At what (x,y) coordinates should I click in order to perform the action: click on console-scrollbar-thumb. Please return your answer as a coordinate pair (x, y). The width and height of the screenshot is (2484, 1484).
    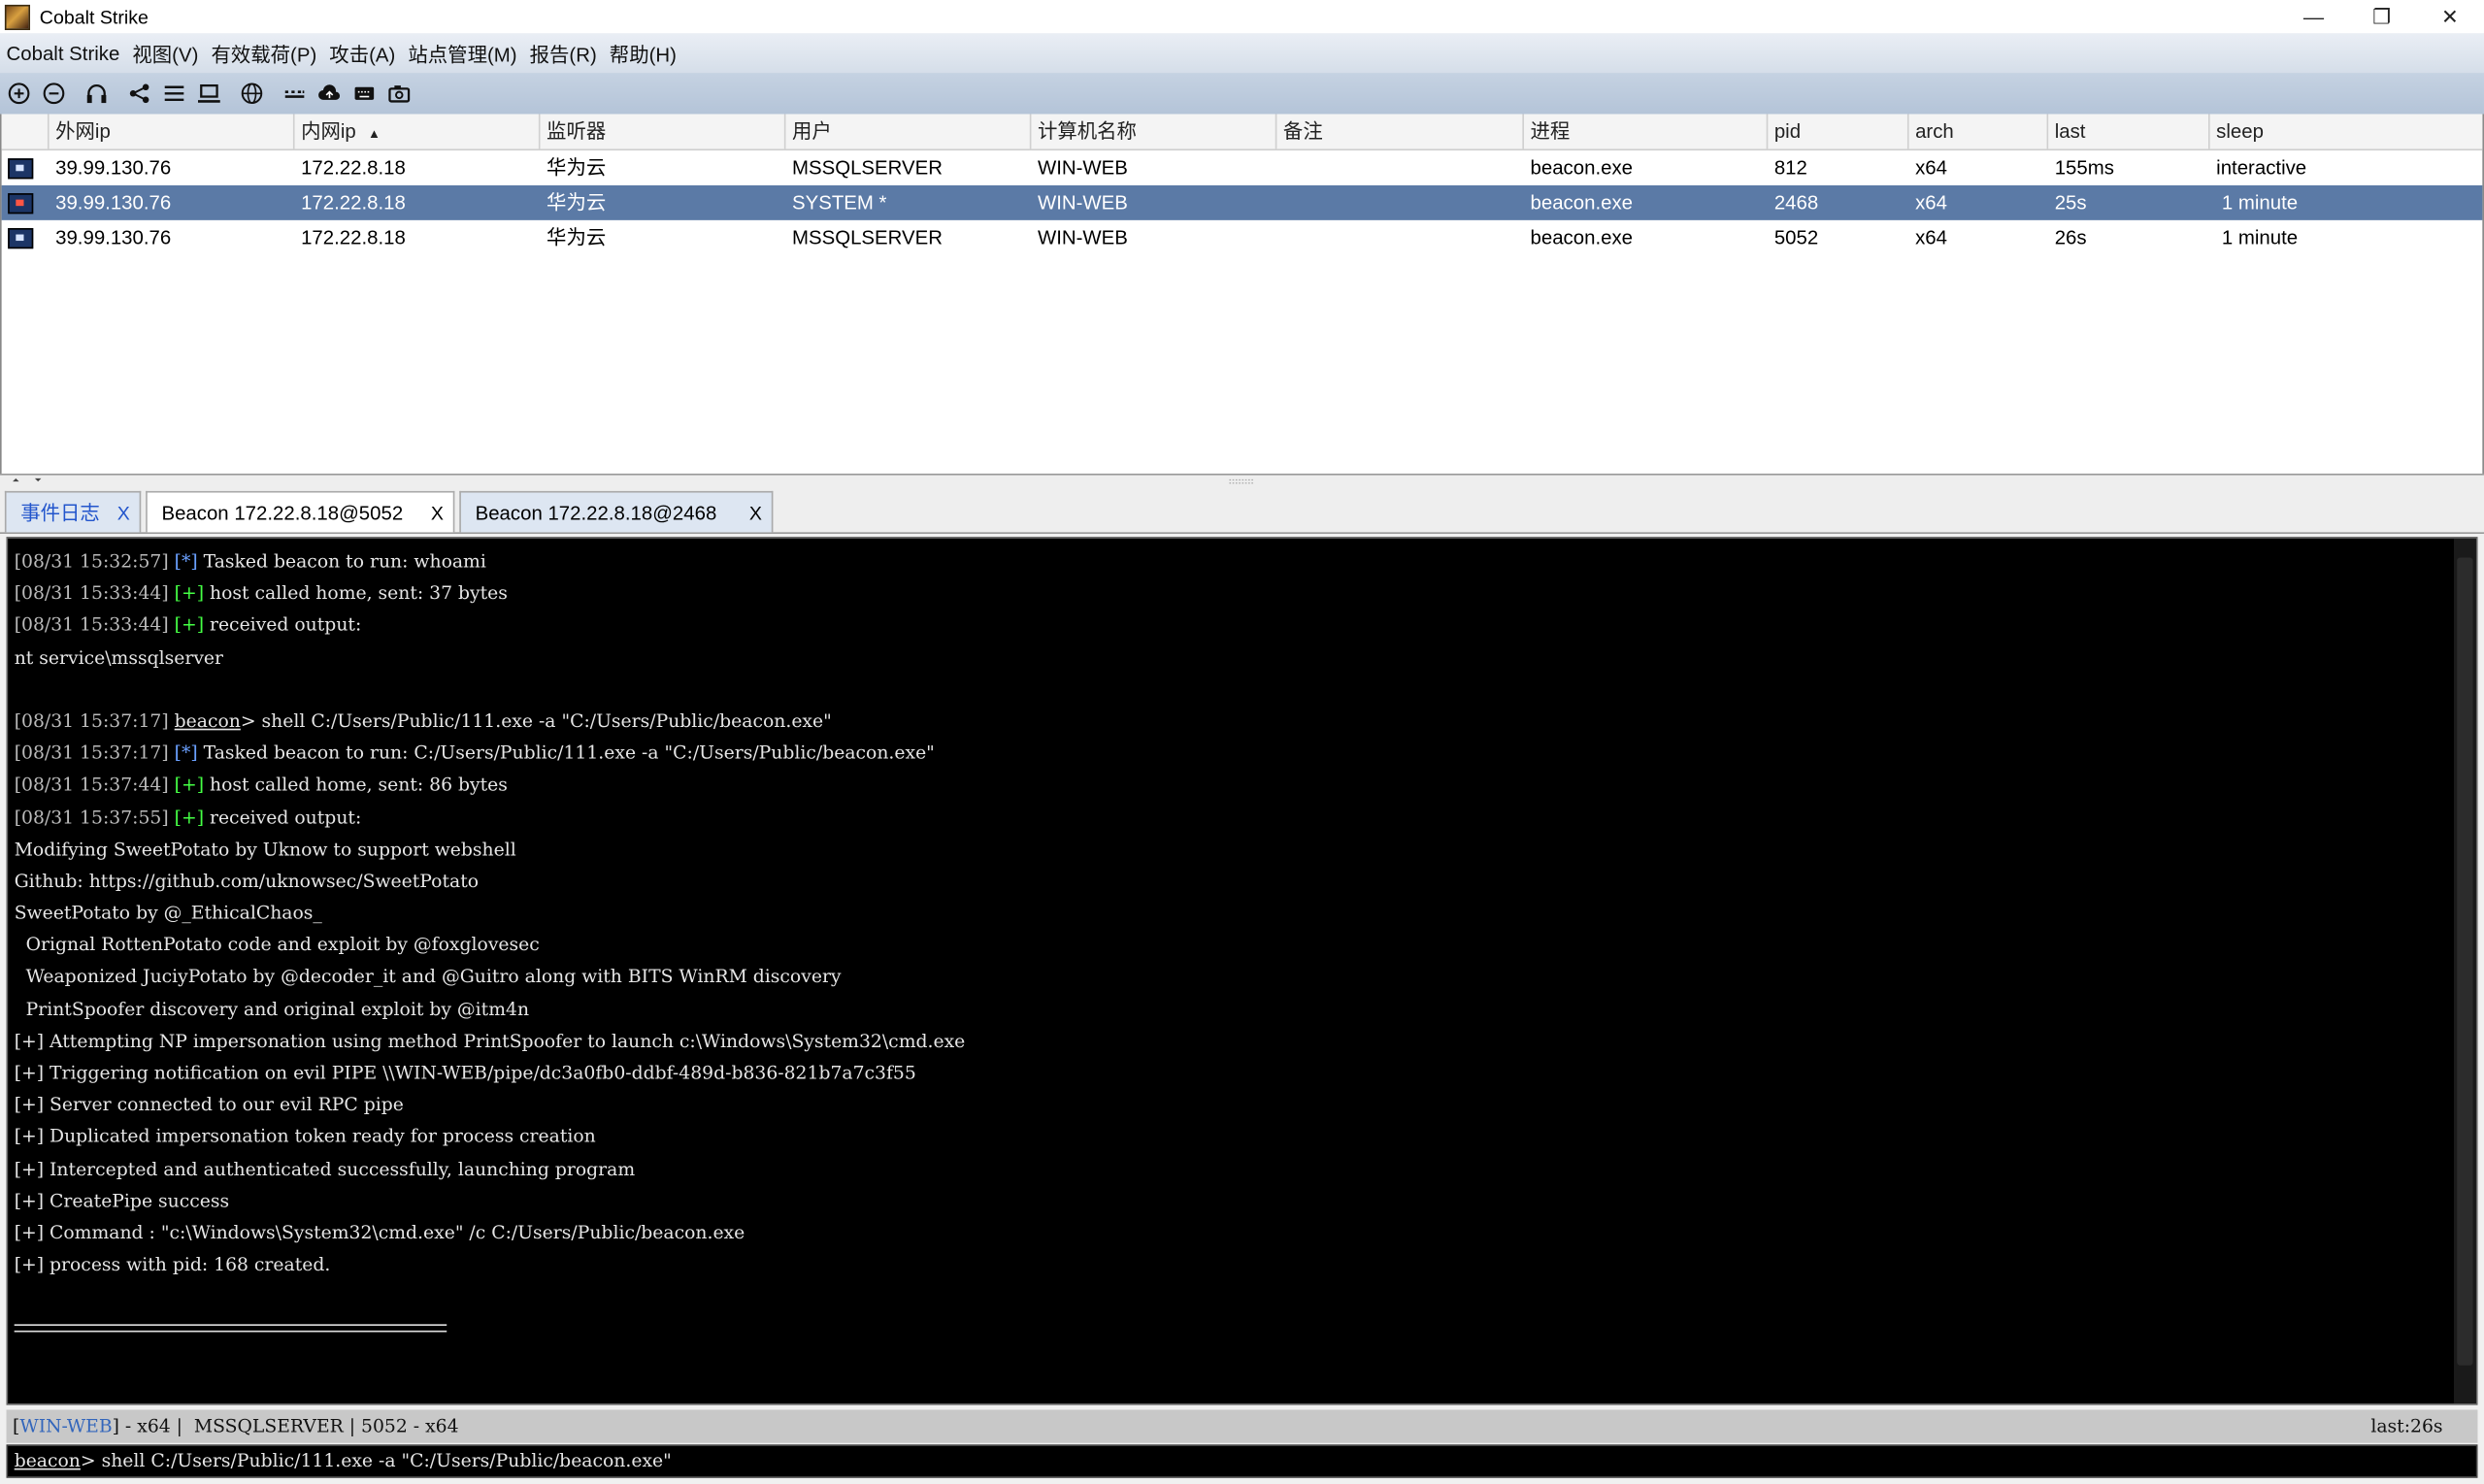
    Looking at the image, I should click on (2465, 961).